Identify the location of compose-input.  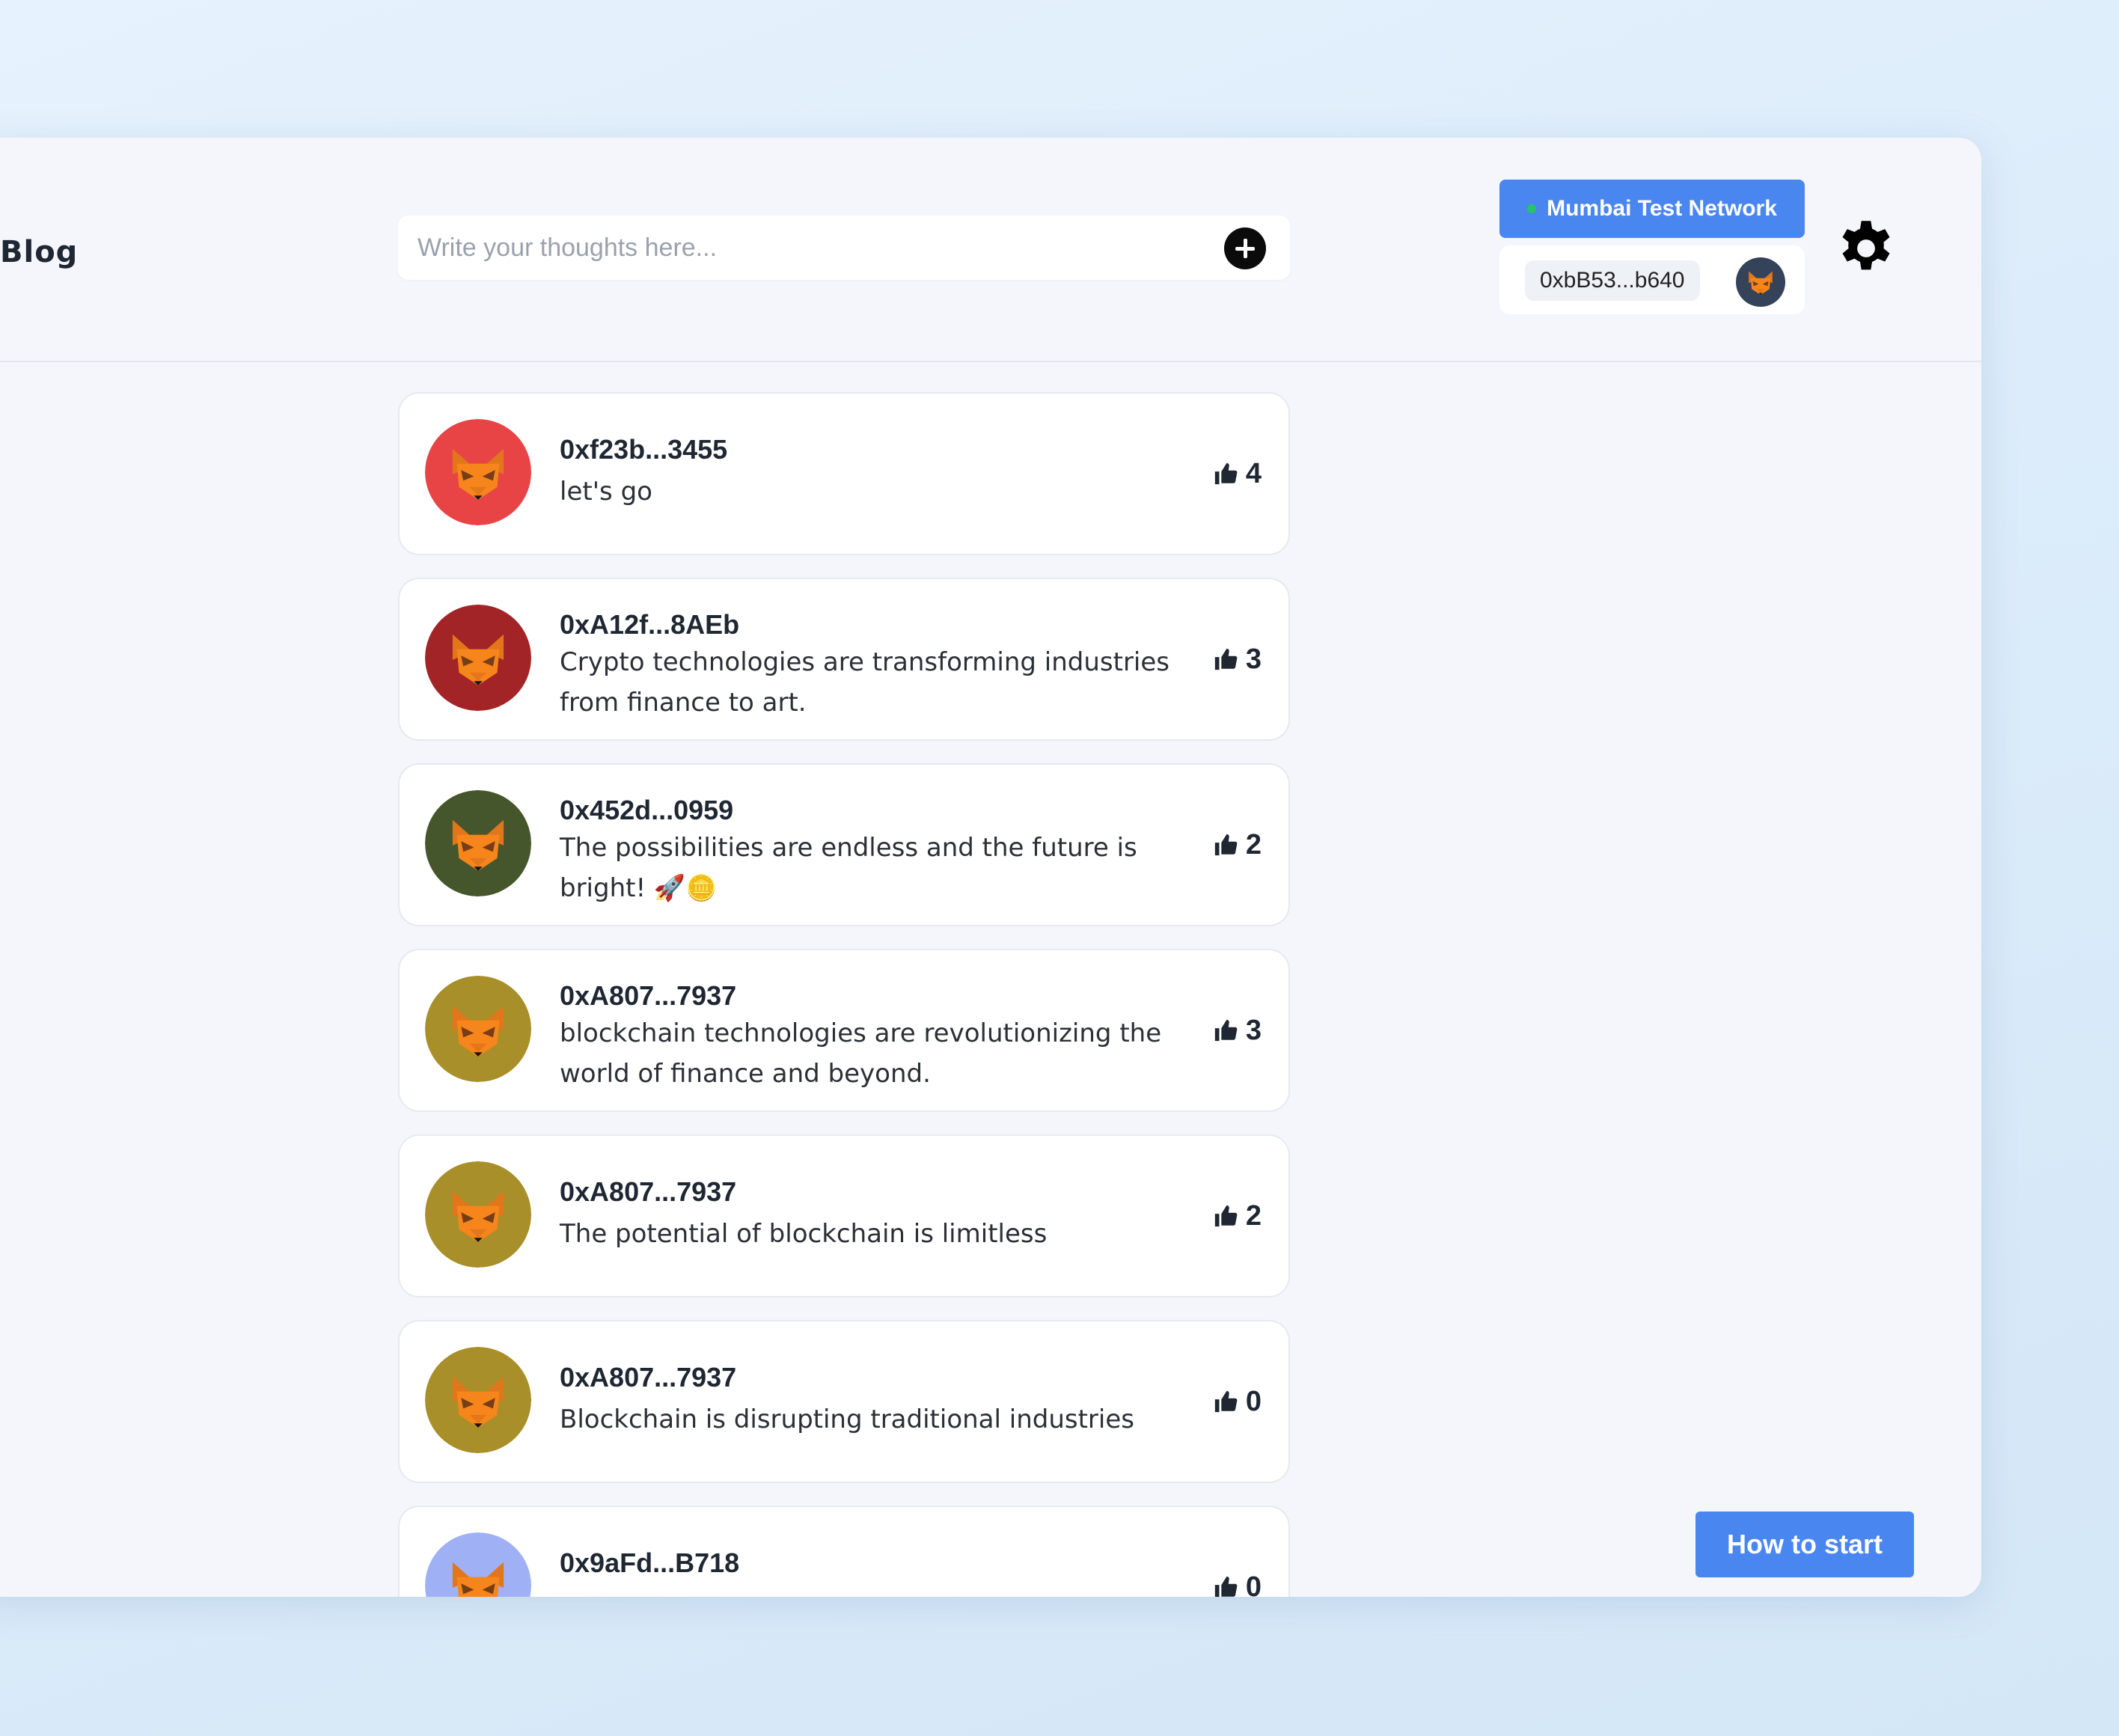
(800, 248).